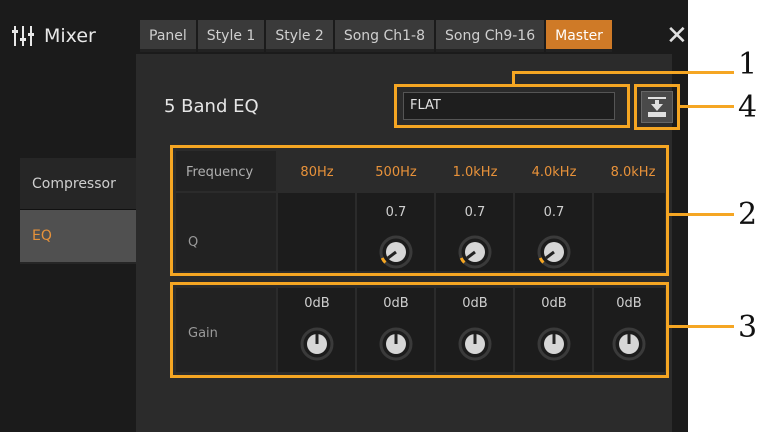  I want to click on tab-song-ch9-16: Song Ch9-16, so click(490, 36).